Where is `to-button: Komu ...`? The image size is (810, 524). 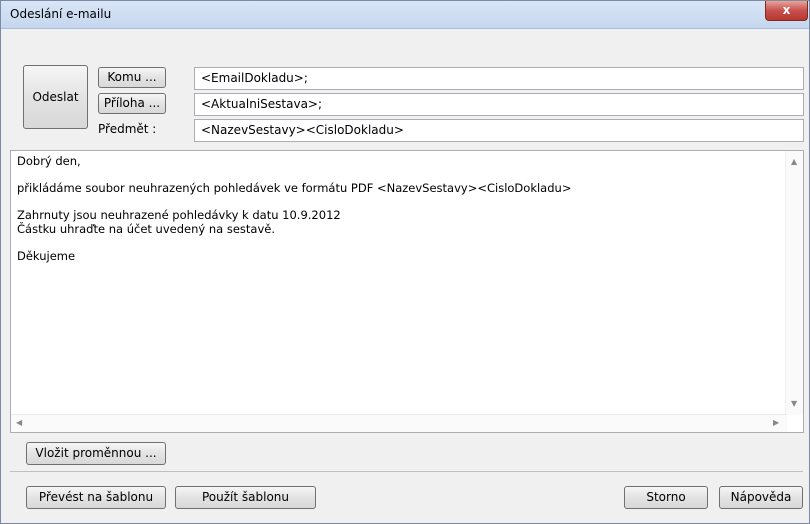 to-button: Komu ... is located at coordinates (132, 77).